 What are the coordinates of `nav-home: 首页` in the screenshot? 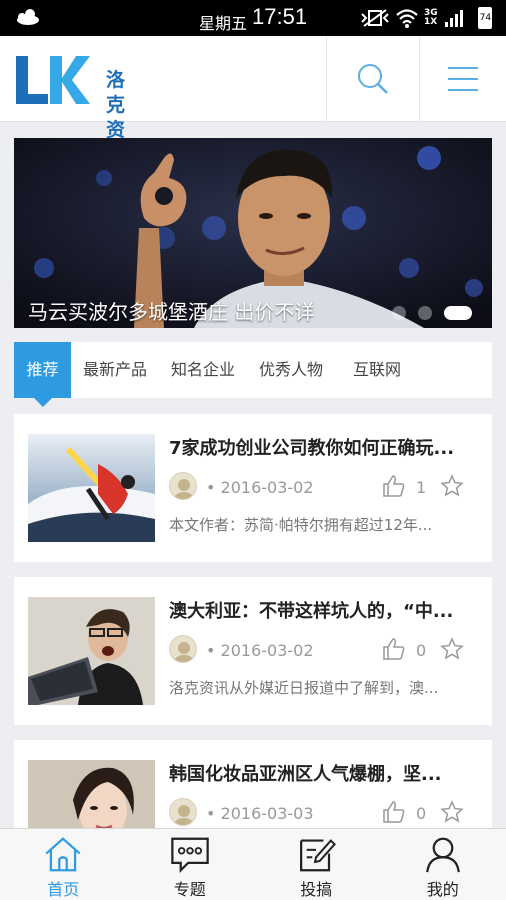 It's located at (63, 864).